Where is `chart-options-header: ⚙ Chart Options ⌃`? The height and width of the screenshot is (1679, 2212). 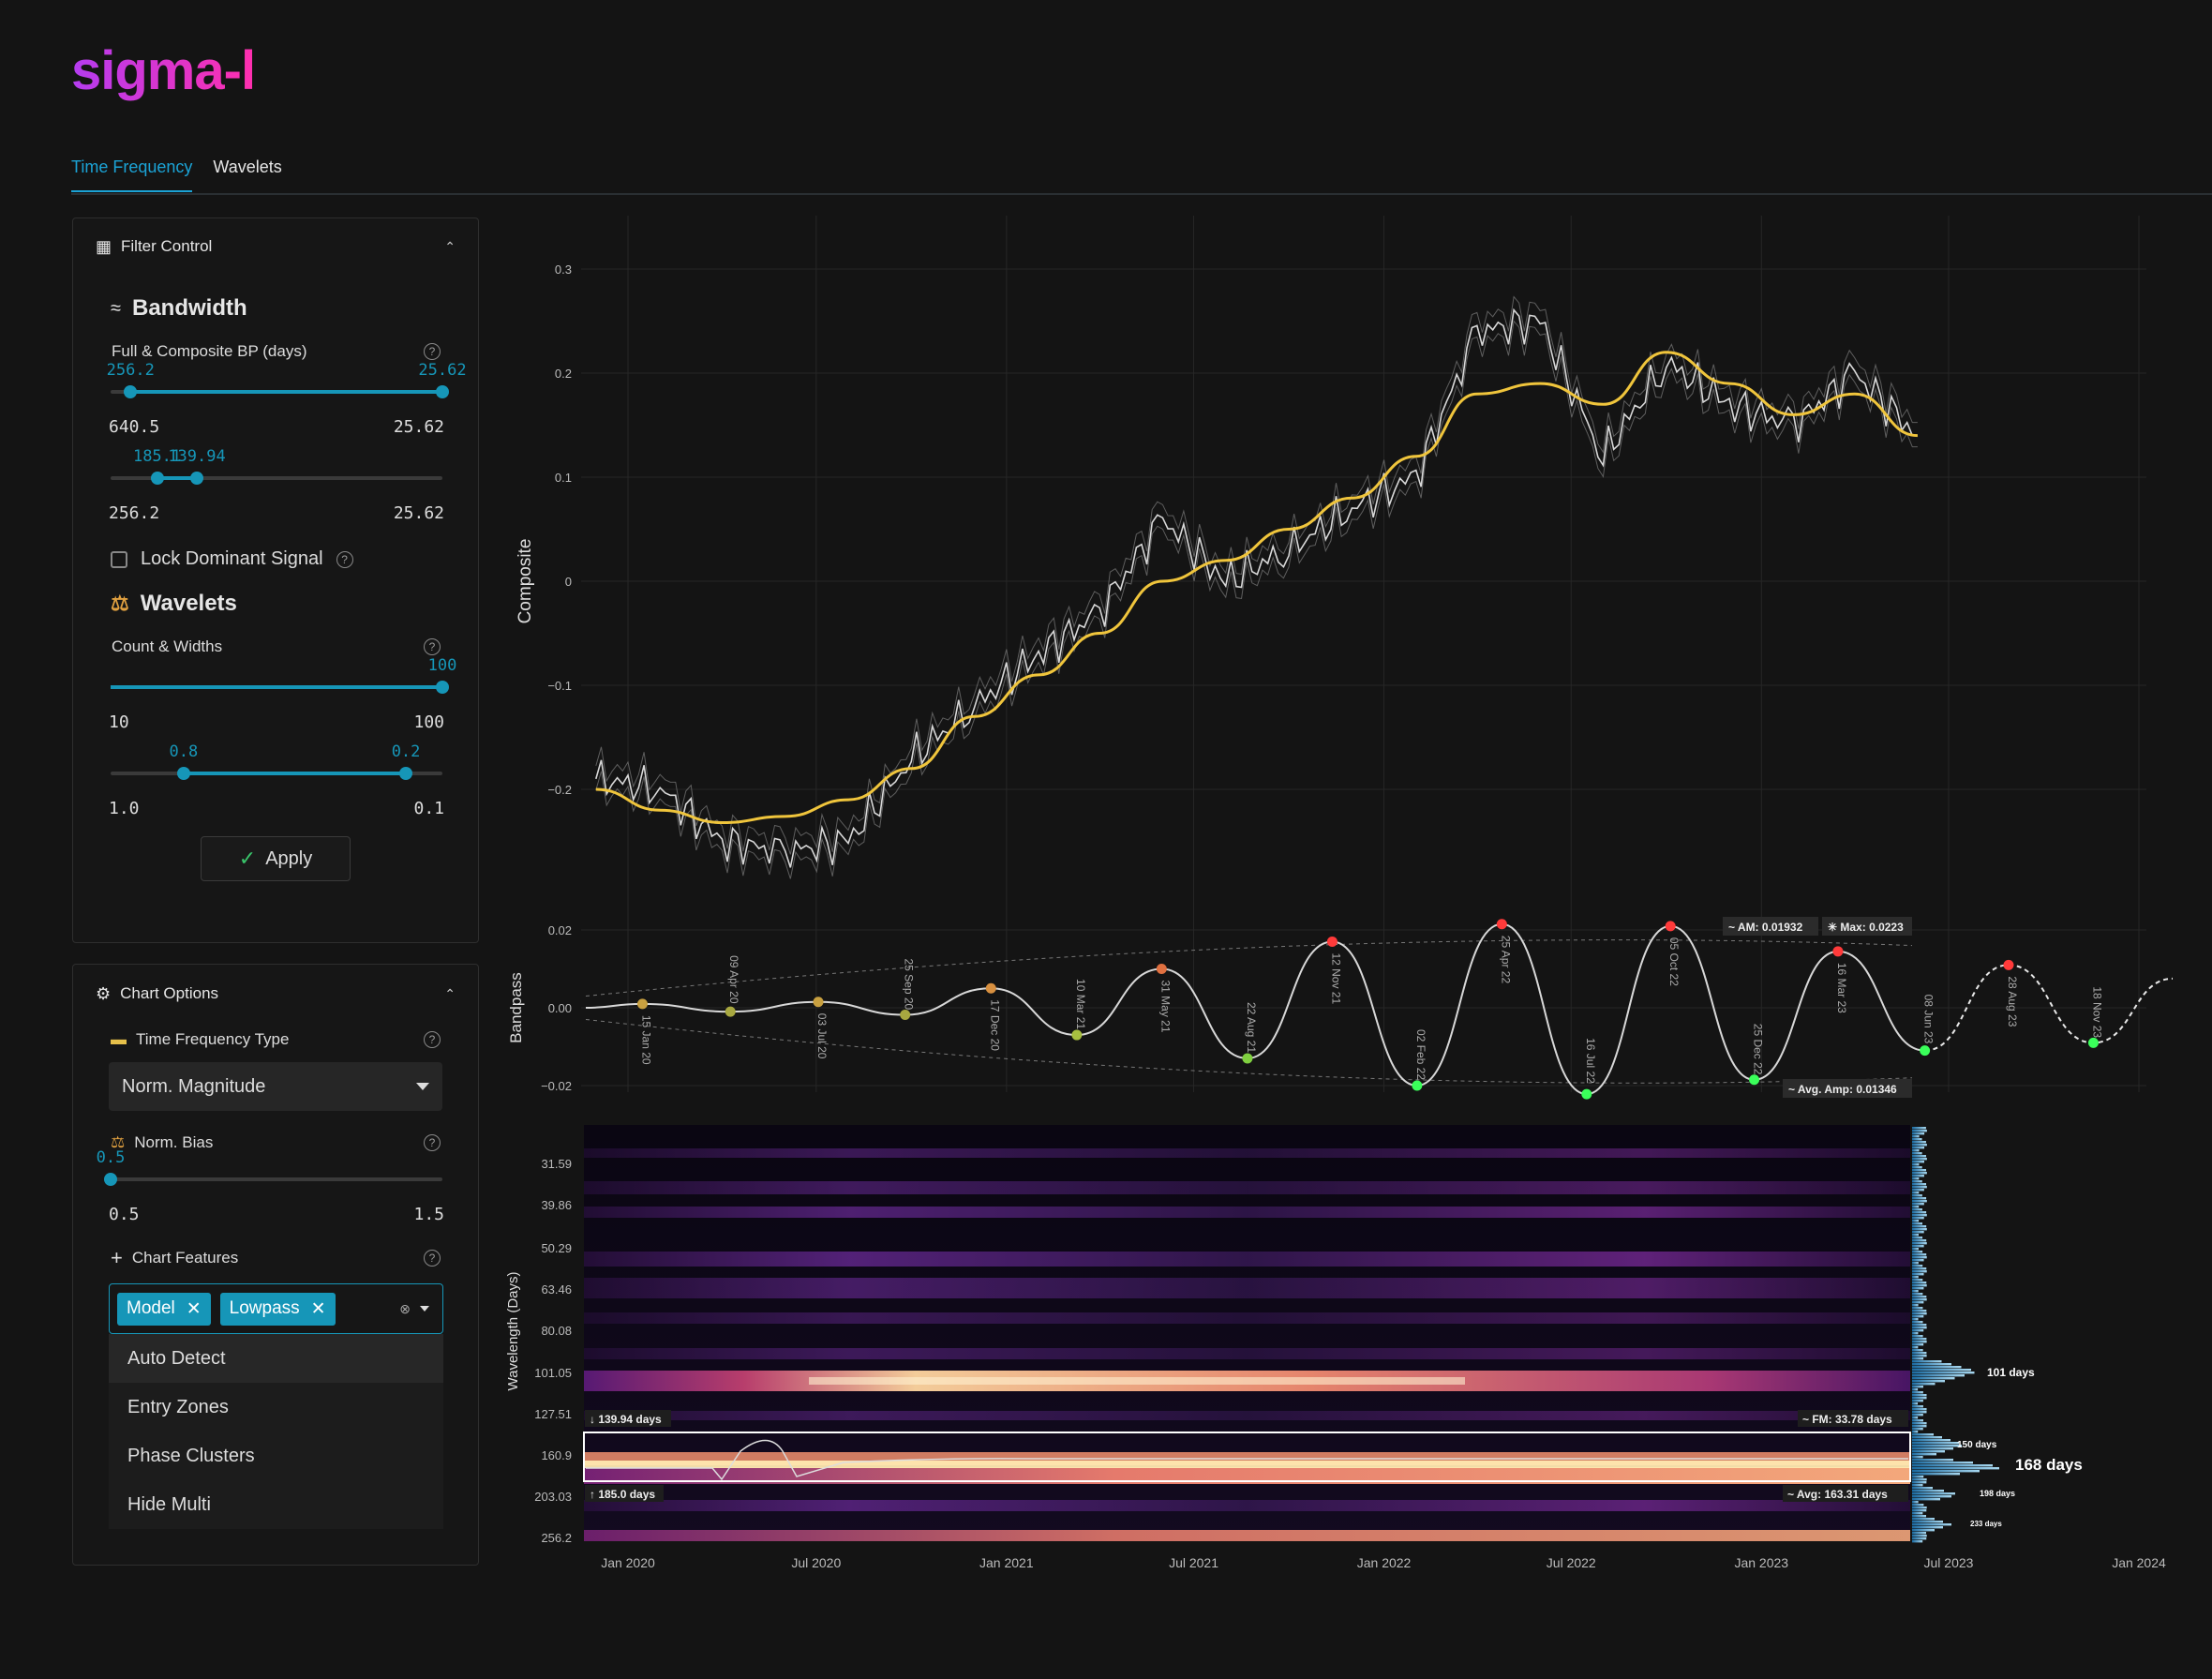
chart-options-header: ⚙ Chart Options ⌃ is located at coordinates (275, 994).